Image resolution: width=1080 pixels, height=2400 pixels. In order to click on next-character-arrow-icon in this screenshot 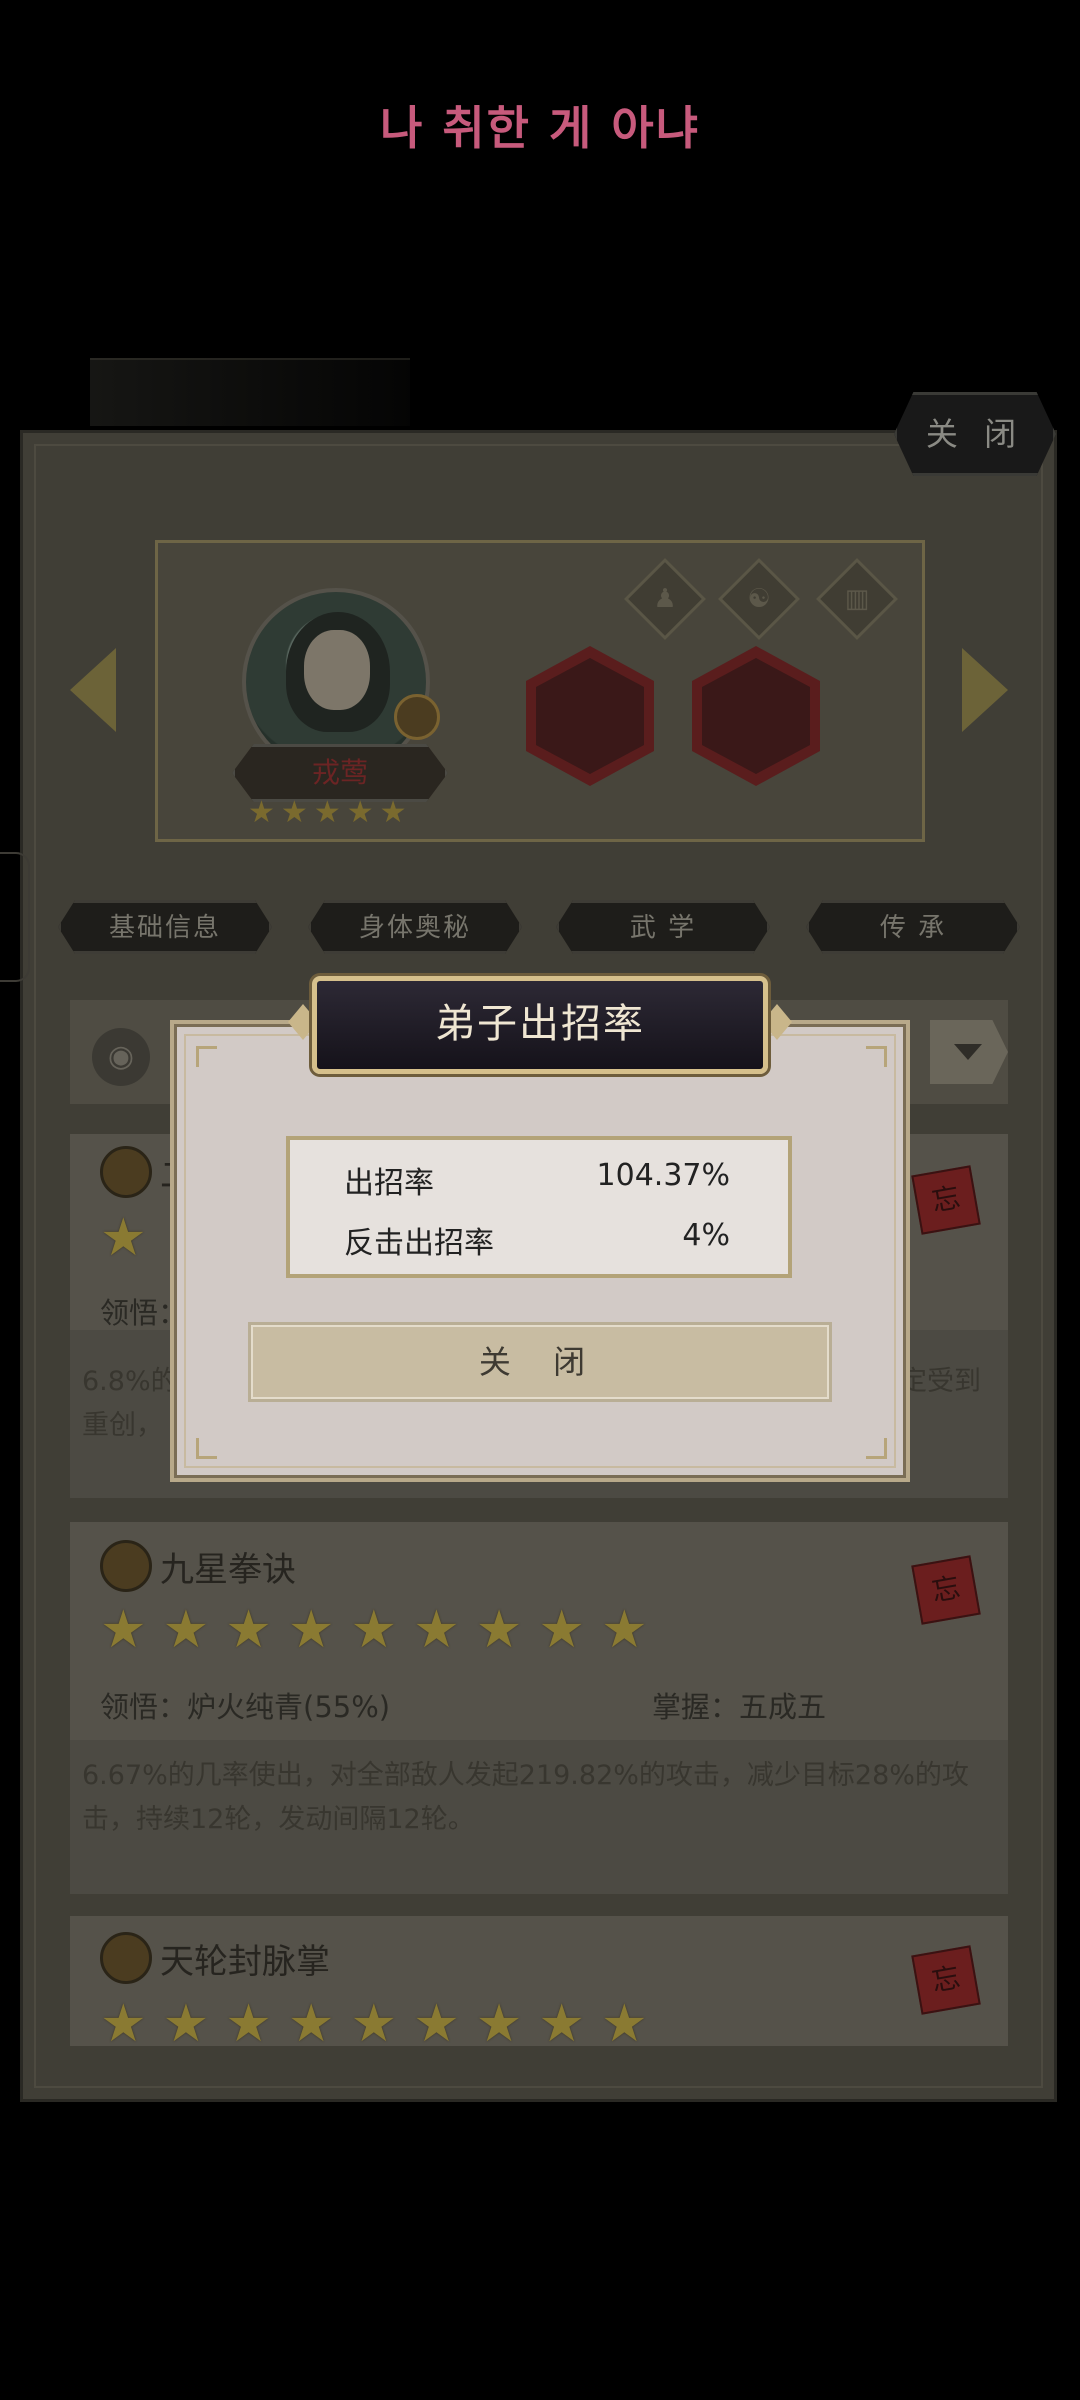, I will do `click(985, 690)`.